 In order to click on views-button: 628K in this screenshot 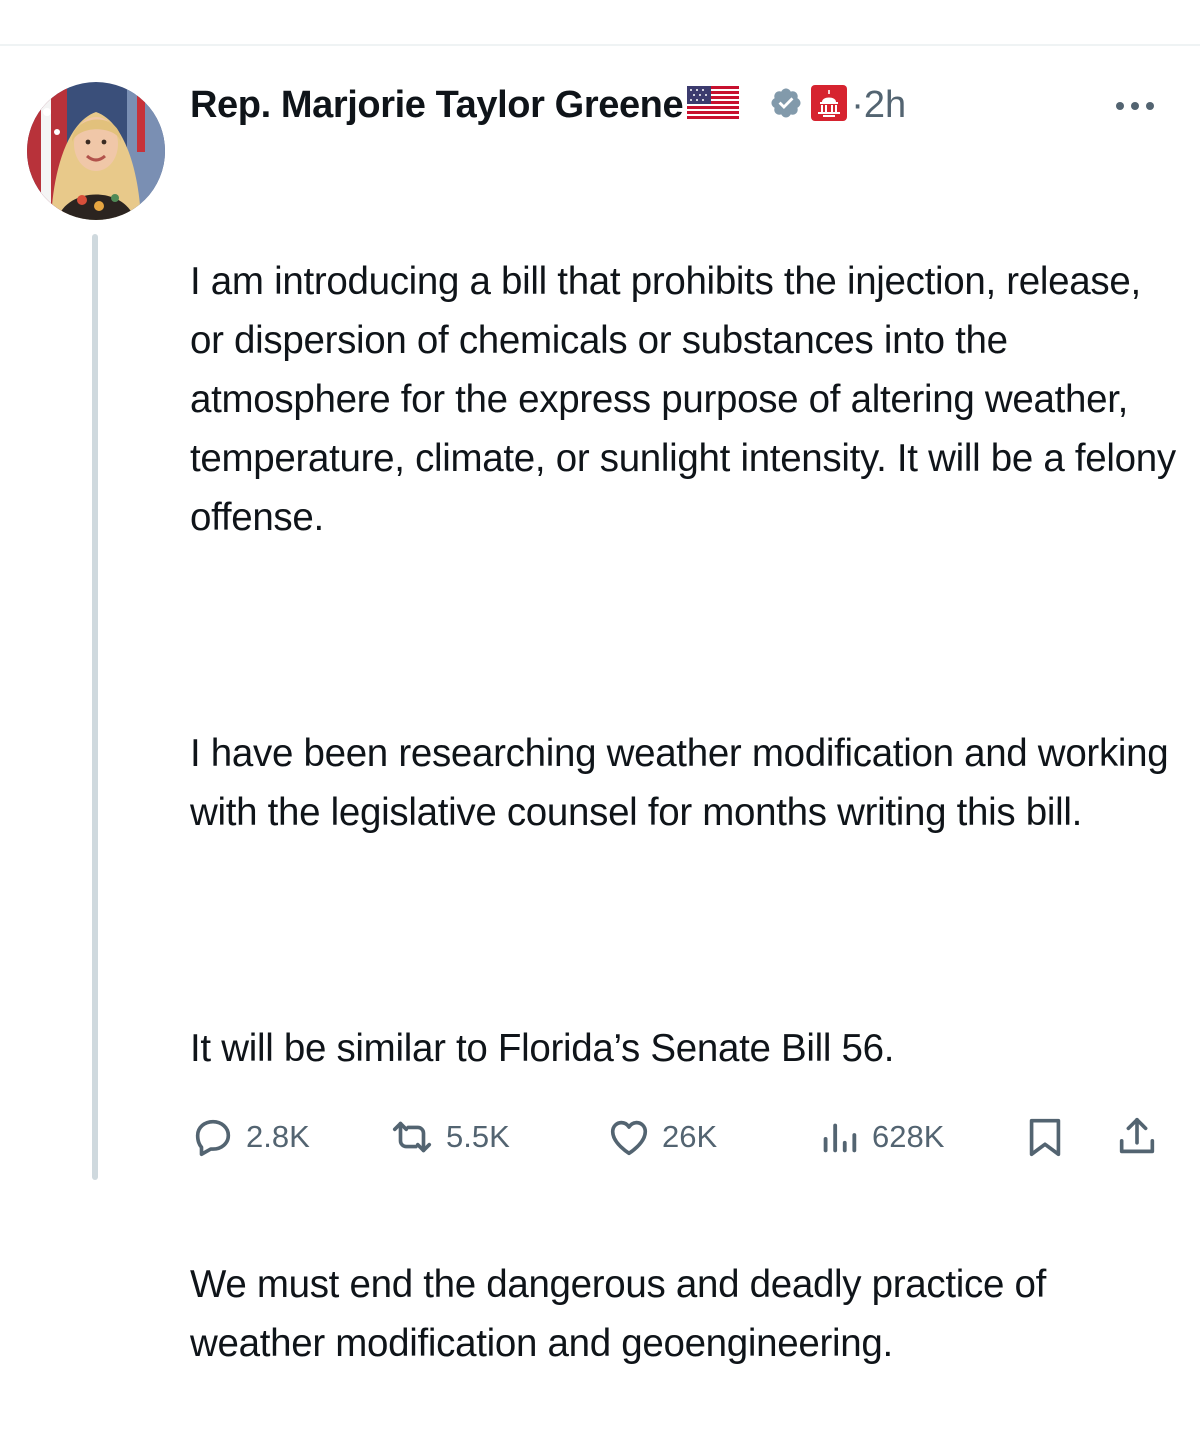, I will do `click(880, 1137)`.